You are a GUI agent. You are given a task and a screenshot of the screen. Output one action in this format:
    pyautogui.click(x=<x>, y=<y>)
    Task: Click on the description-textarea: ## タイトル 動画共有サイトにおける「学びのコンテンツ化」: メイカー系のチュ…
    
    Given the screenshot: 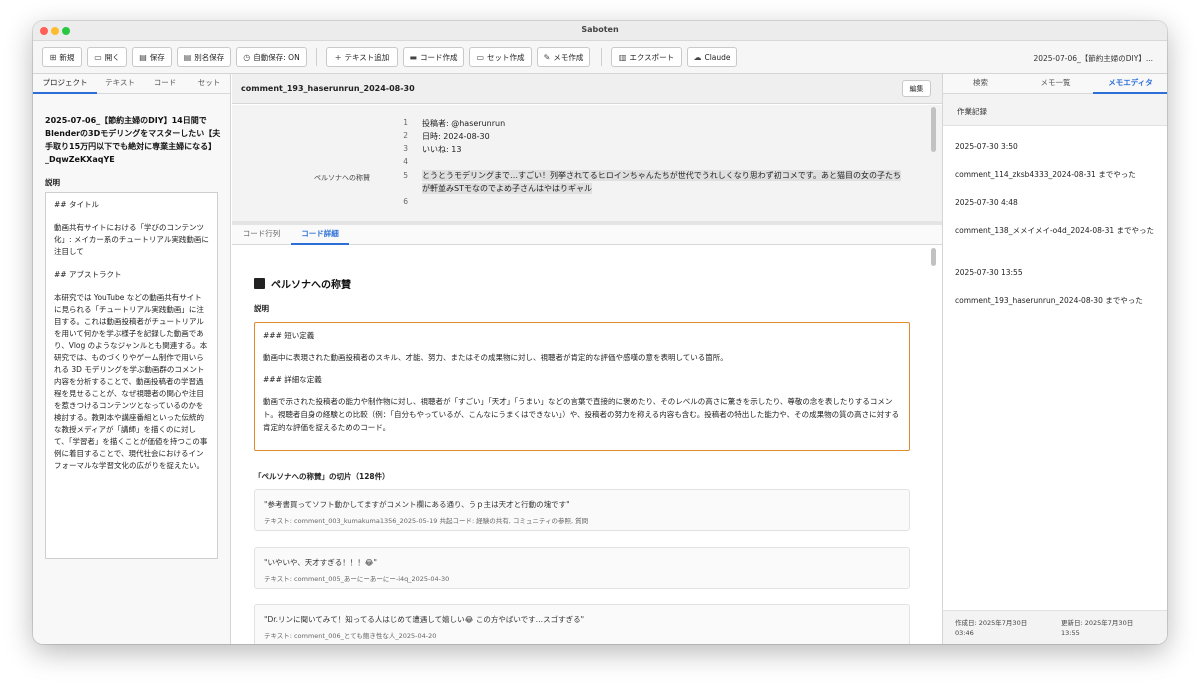 What is the action you would take?
    pyautogui.click(x=131, y=375)
    